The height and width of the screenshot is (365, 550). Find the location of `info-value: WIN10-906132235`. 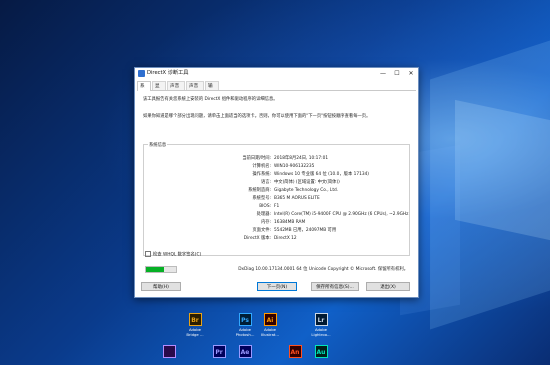

info-value: WIN10-906132235 is located at coordinates (294, 166).